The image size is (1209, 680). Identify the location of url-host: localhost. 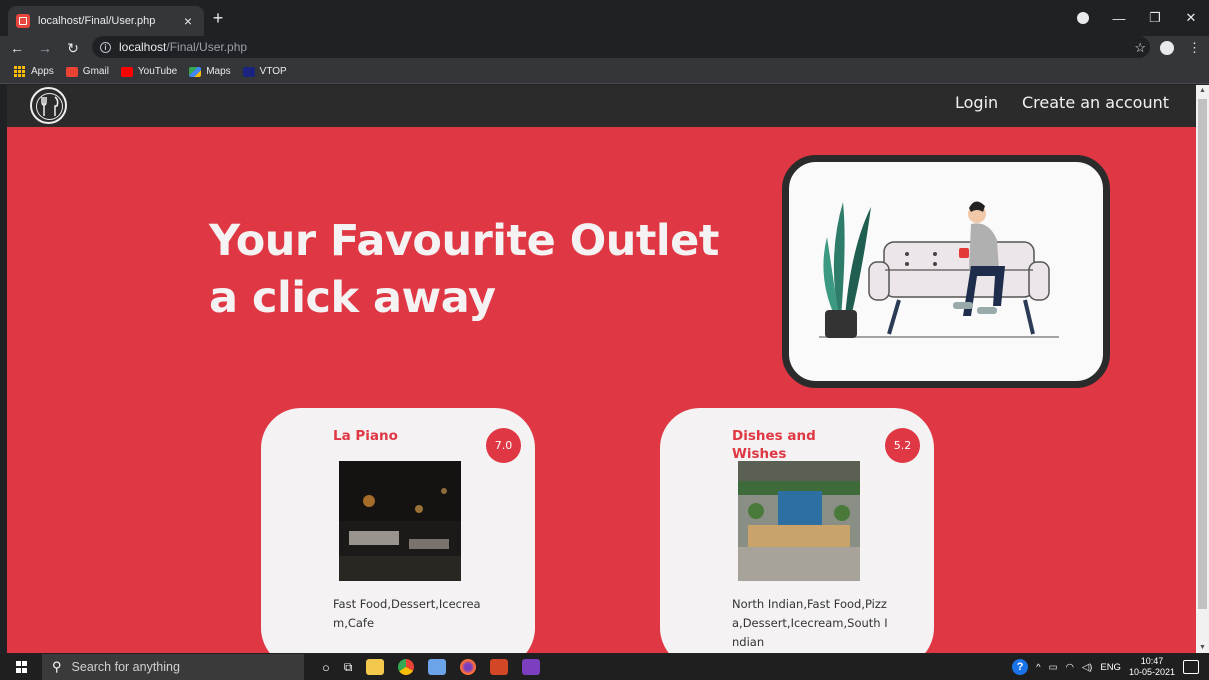
(143, 47).